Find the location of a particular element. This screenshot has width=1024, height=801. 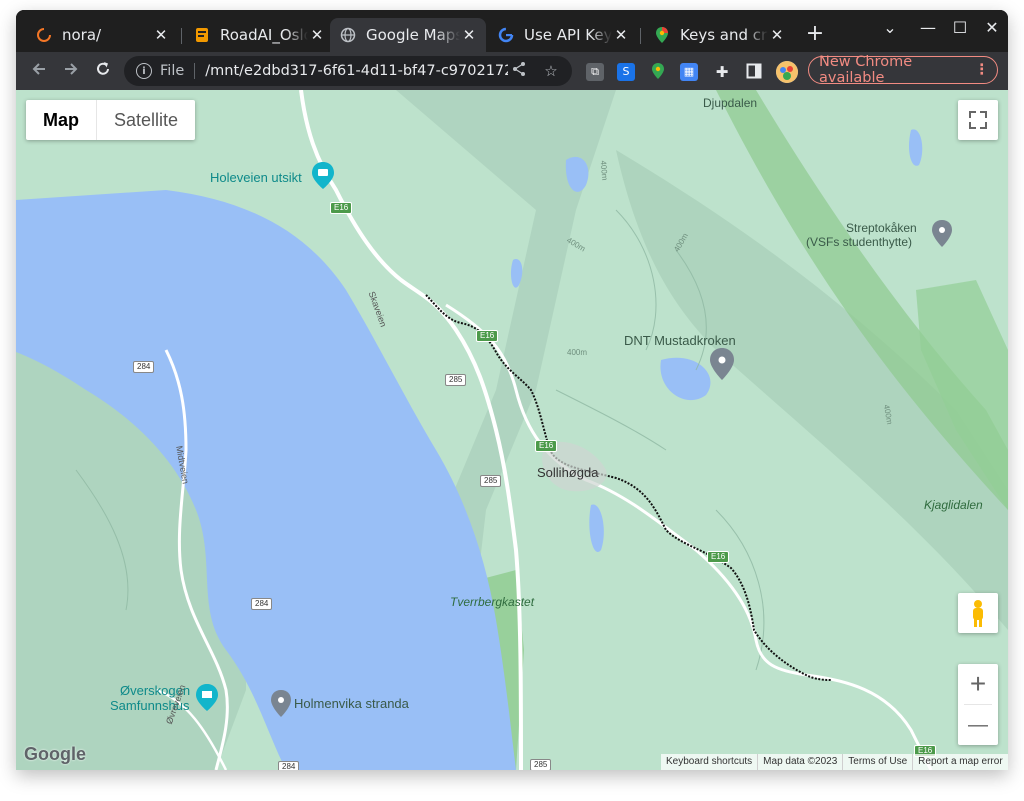

forward-button is located at coordinates (71, 71).